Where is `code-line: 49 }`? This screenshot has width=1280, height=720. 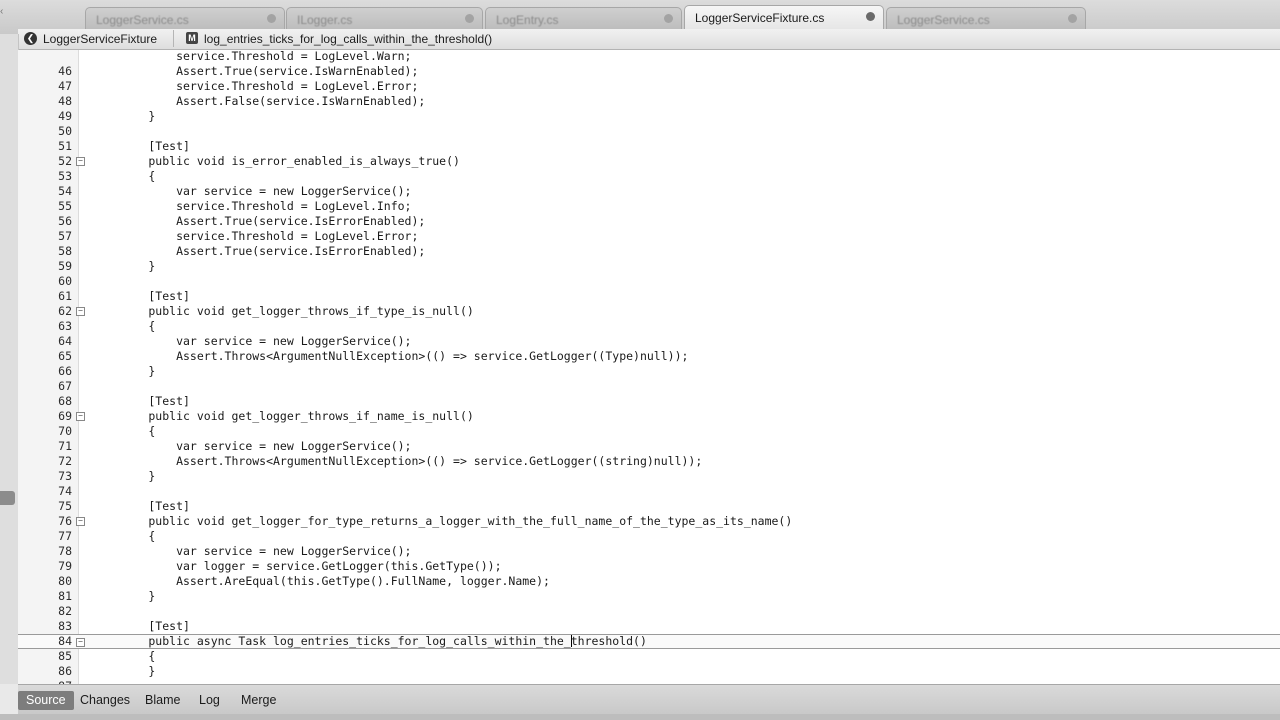
code-line: 49 } is located at coordinates (649, 116).